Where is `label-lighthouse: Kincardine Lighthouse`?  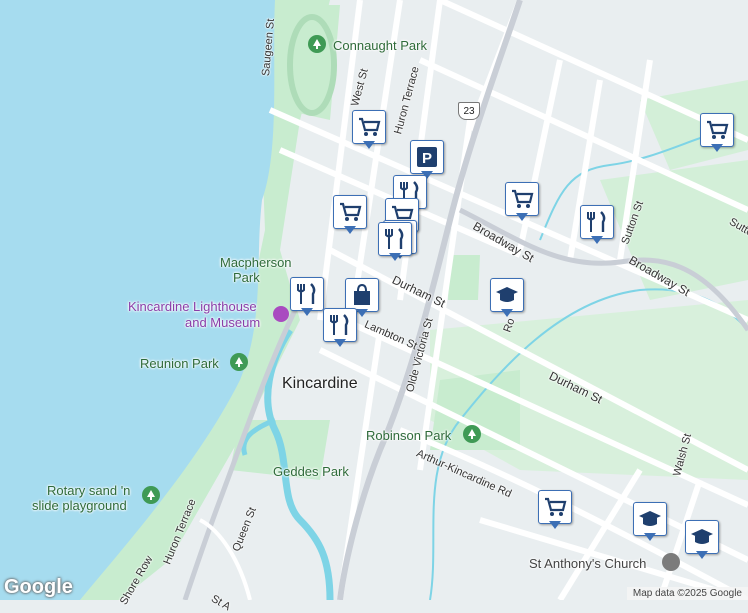 label-lighthouse: Kincardine Lighthouse is located at coordinates (192, 306).